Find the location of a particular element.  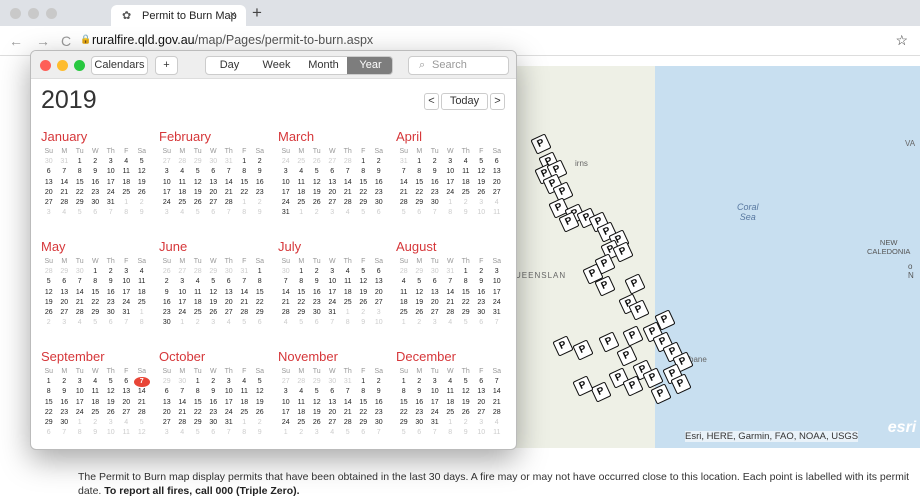

day-cell: 6 is located at coordinates (435, 282).